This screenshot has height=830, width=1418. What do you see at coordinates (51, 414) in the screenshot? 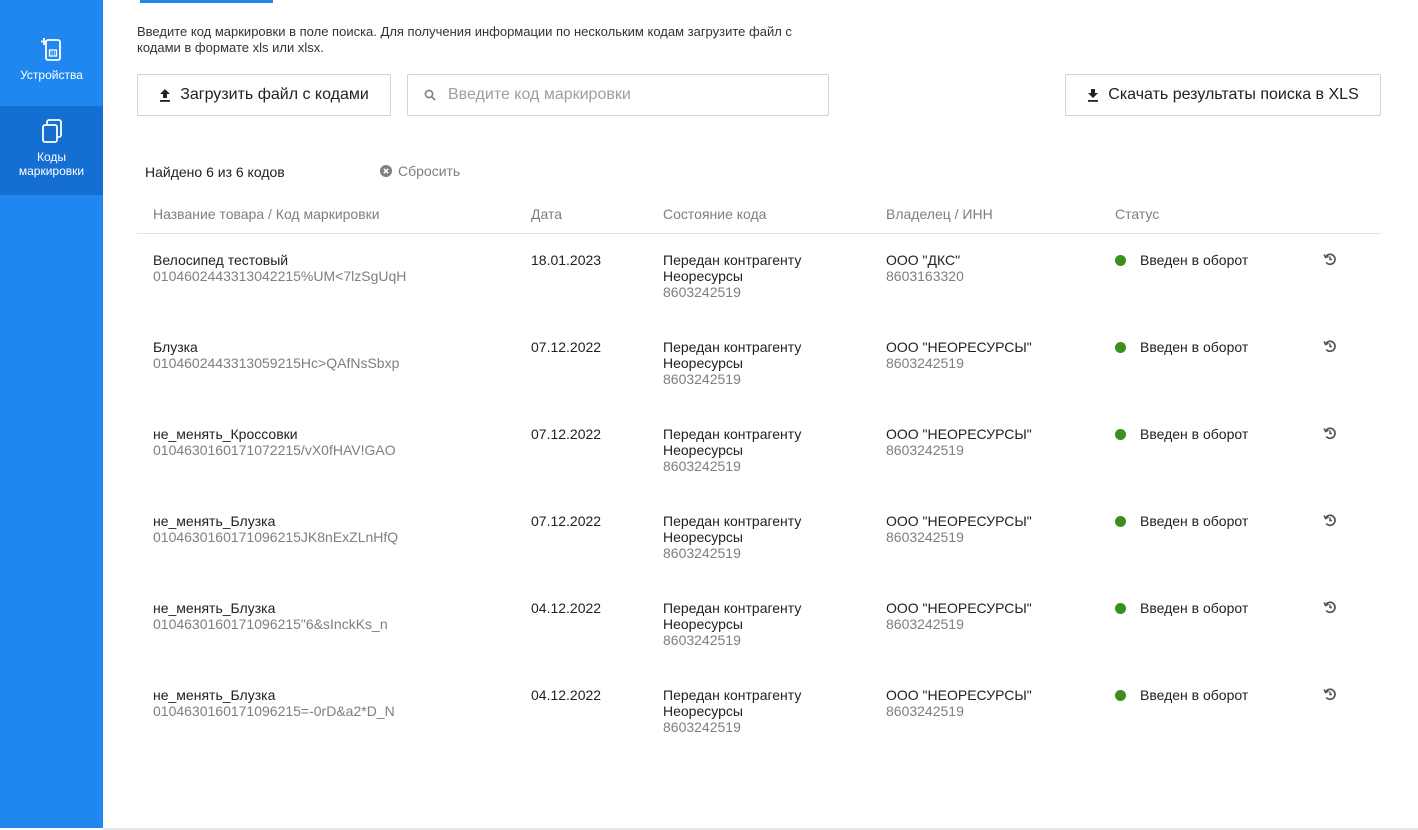
I see `sidebar: Устройства Коды маркировки` at bounding box center [51, 414].